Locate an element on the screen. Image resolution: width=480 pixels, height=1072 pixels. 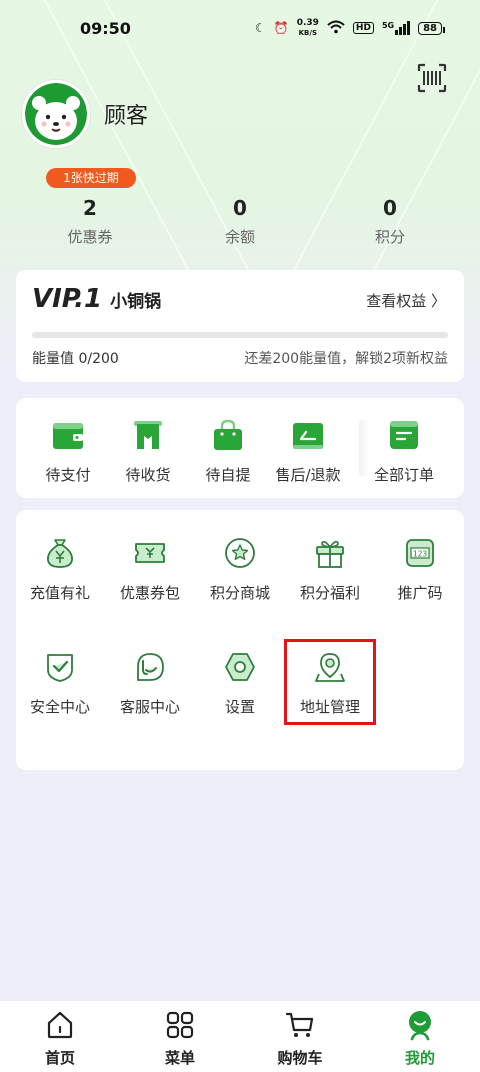
service-settings: 设置 is located at coordinates (240, 683).